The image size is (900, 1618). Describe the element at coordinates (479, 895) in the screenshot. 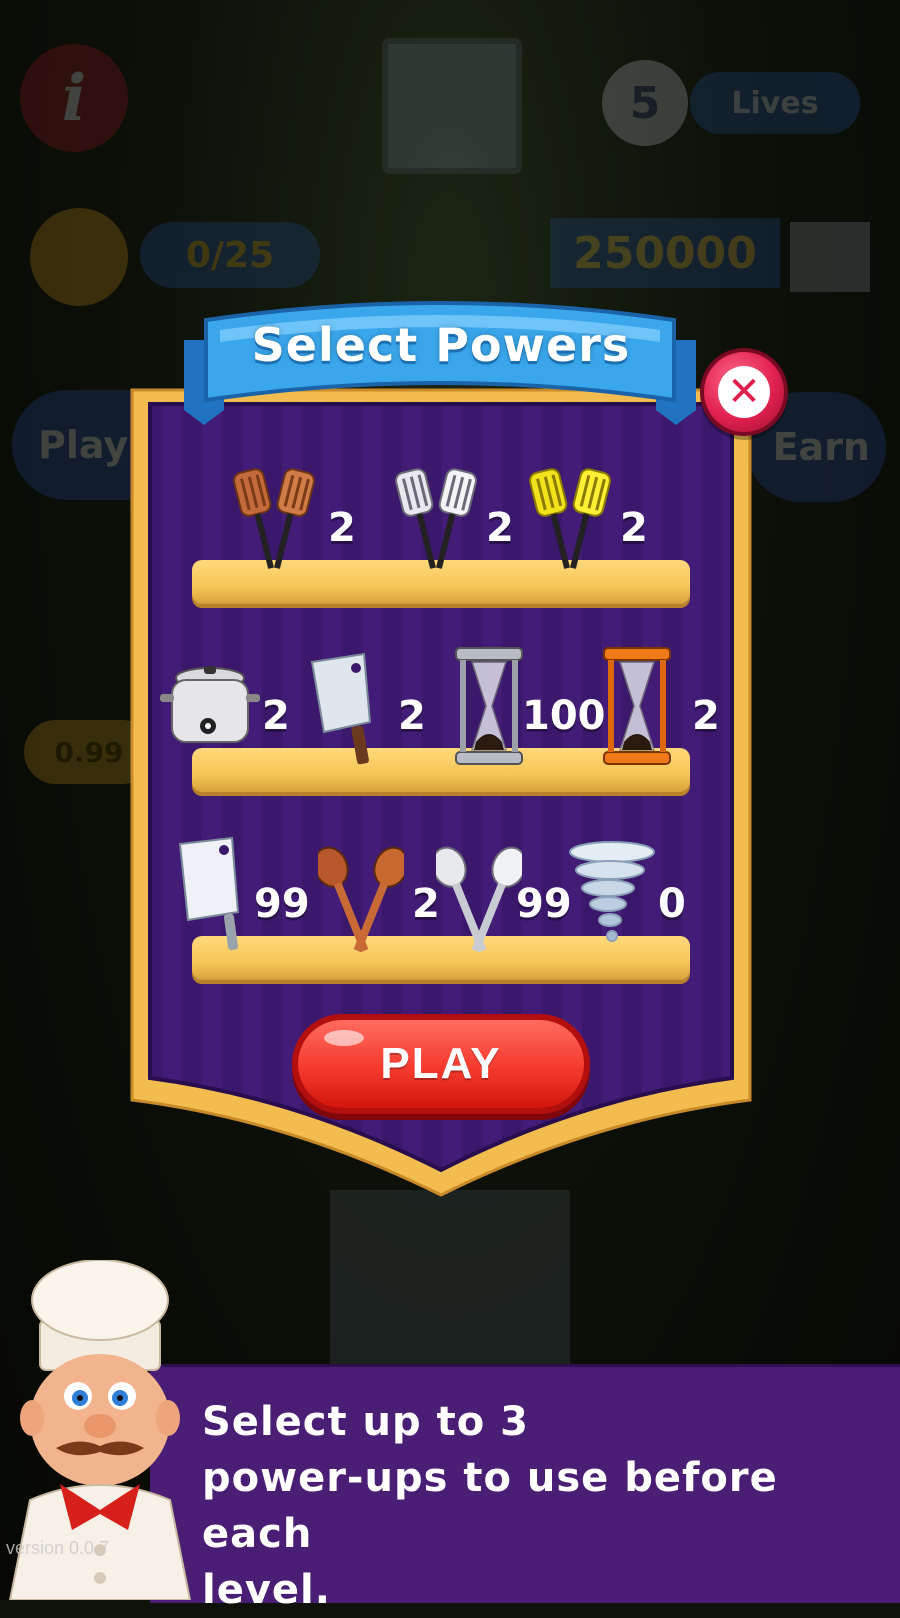

I see `silver-spoons-icon` at that location.